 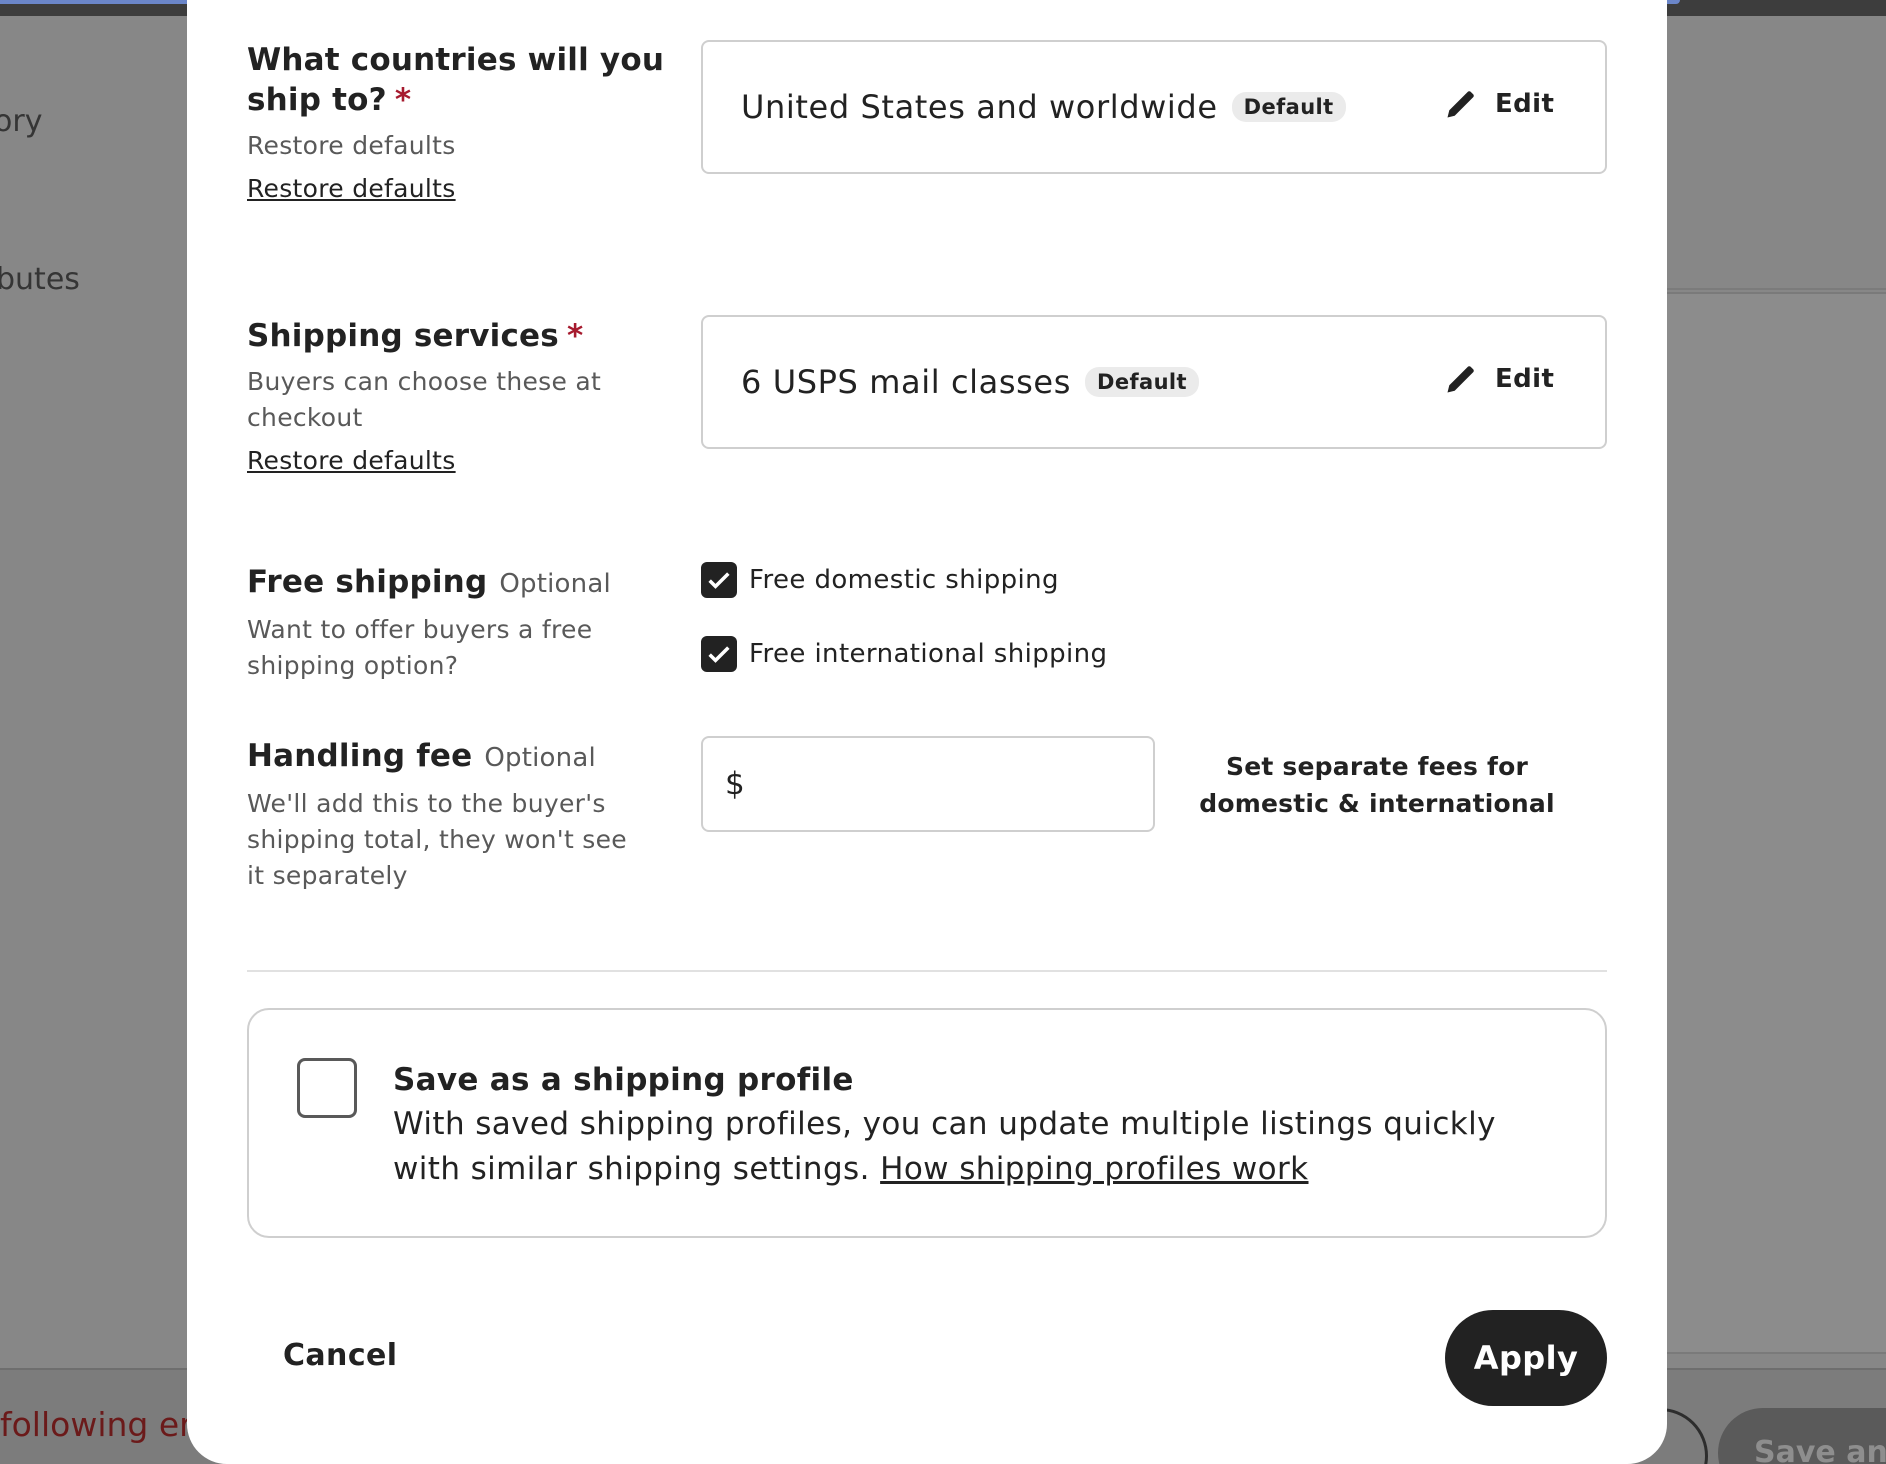 I want to click on background-divider, so click(x=1776, y=289).